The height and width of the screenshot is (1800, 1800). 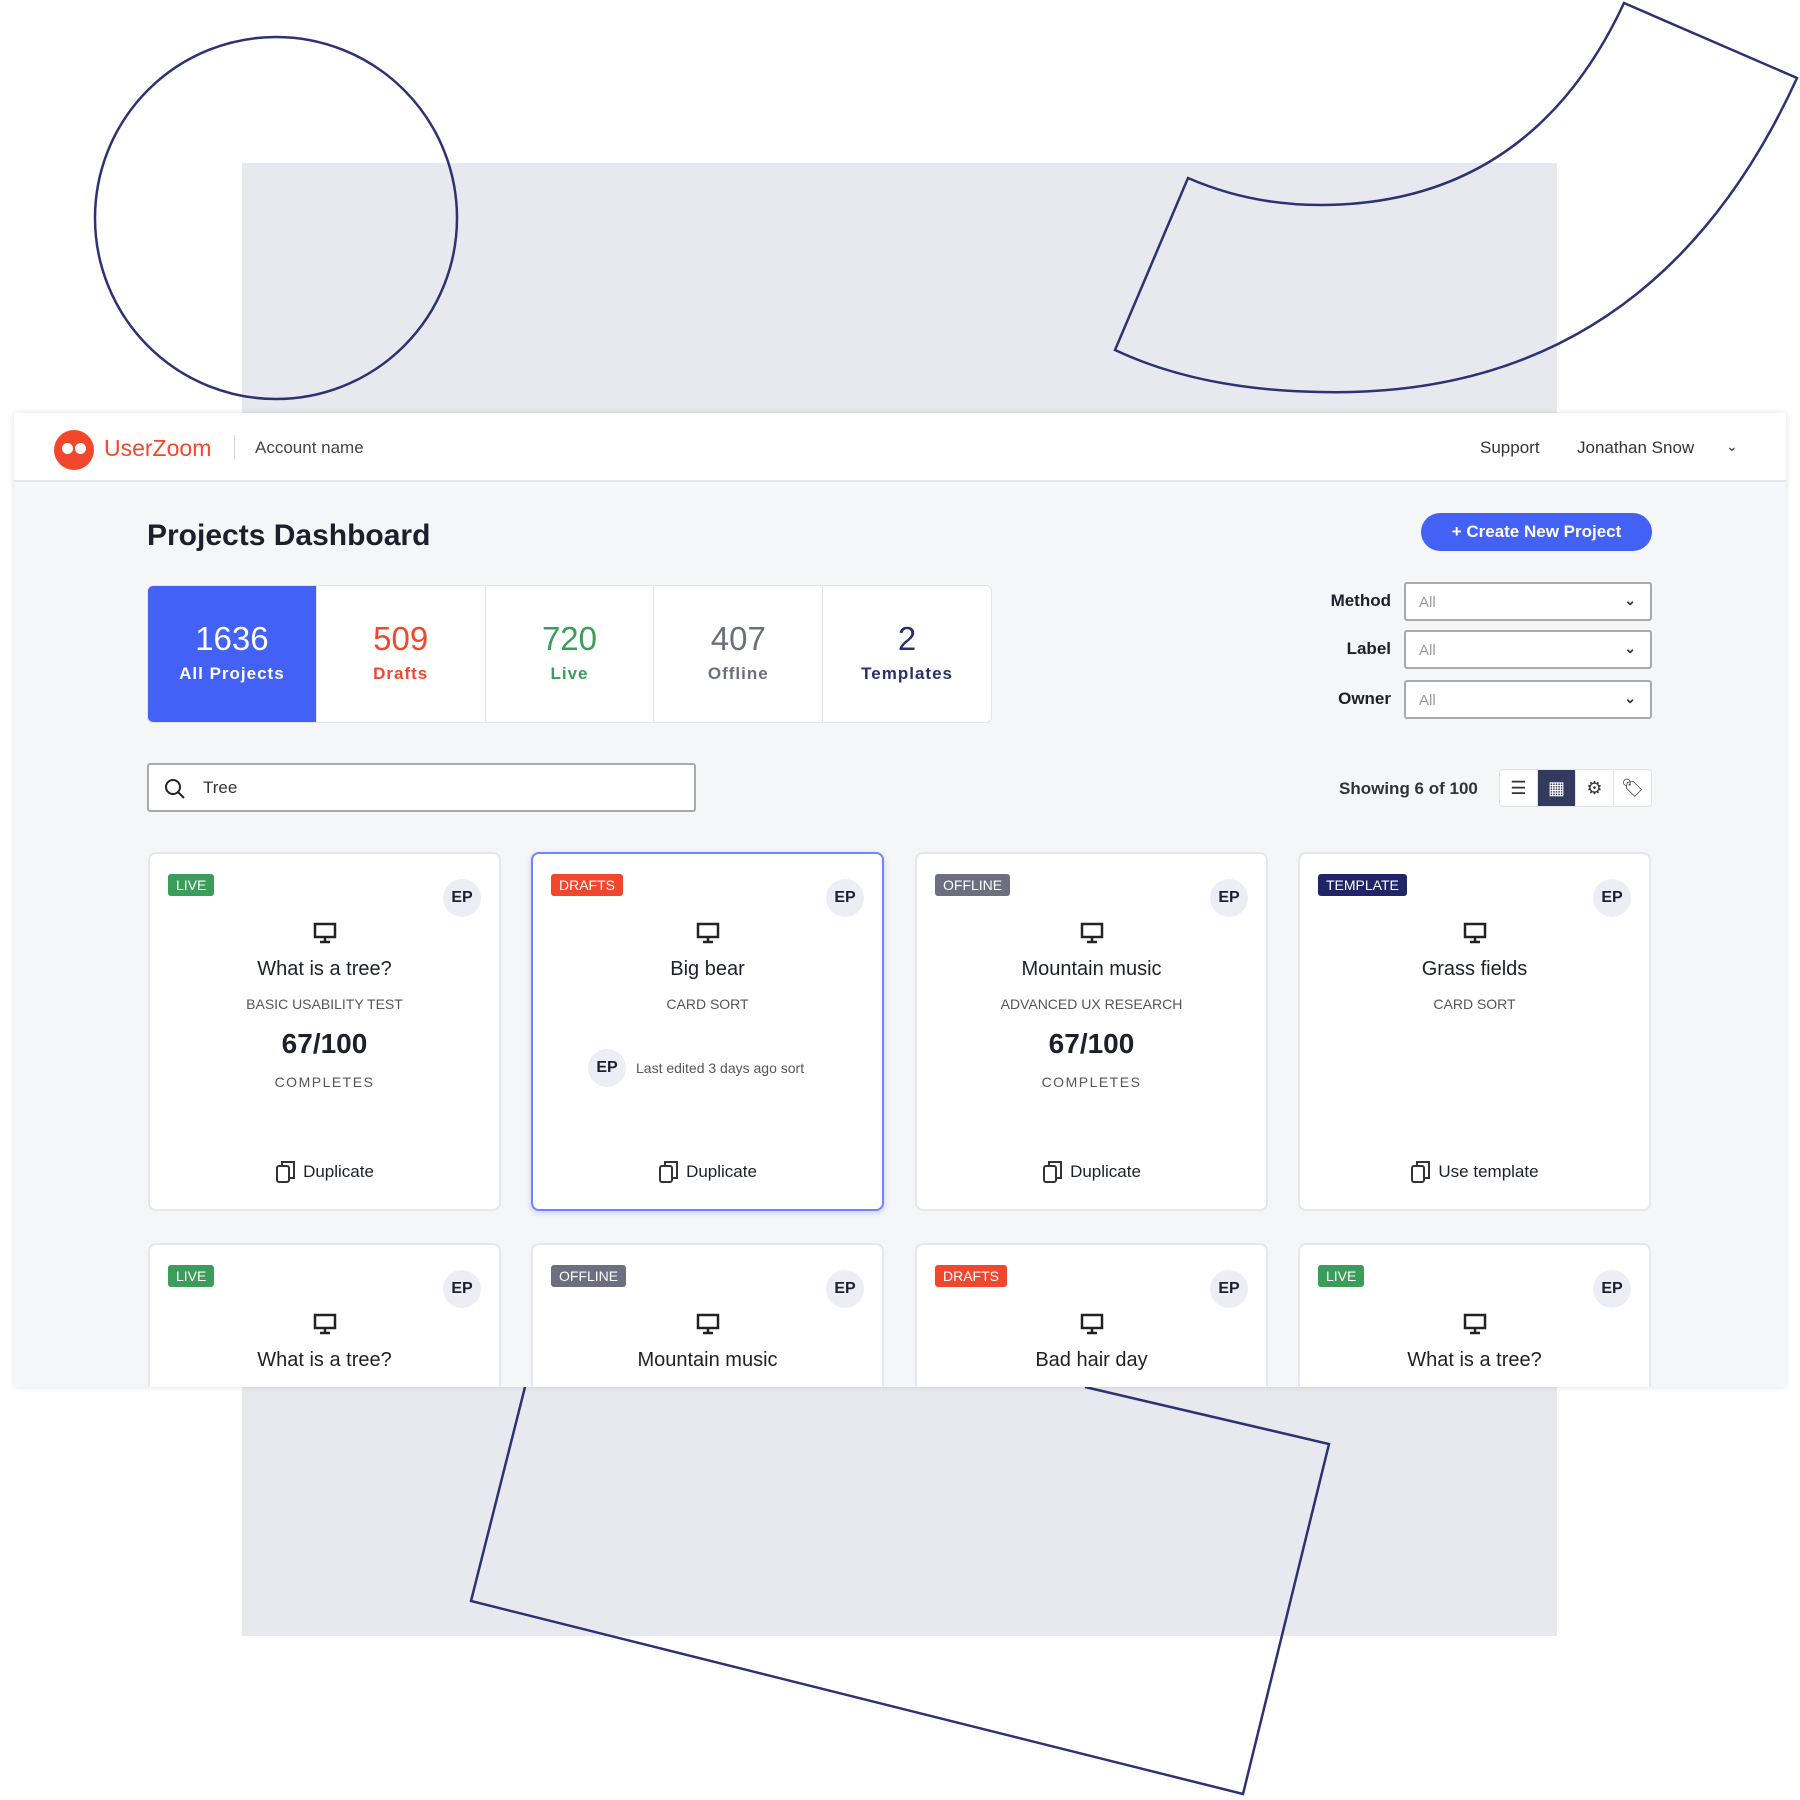 I want to click on filter-label-select: All ⌄, so click(x=1528, y=649).